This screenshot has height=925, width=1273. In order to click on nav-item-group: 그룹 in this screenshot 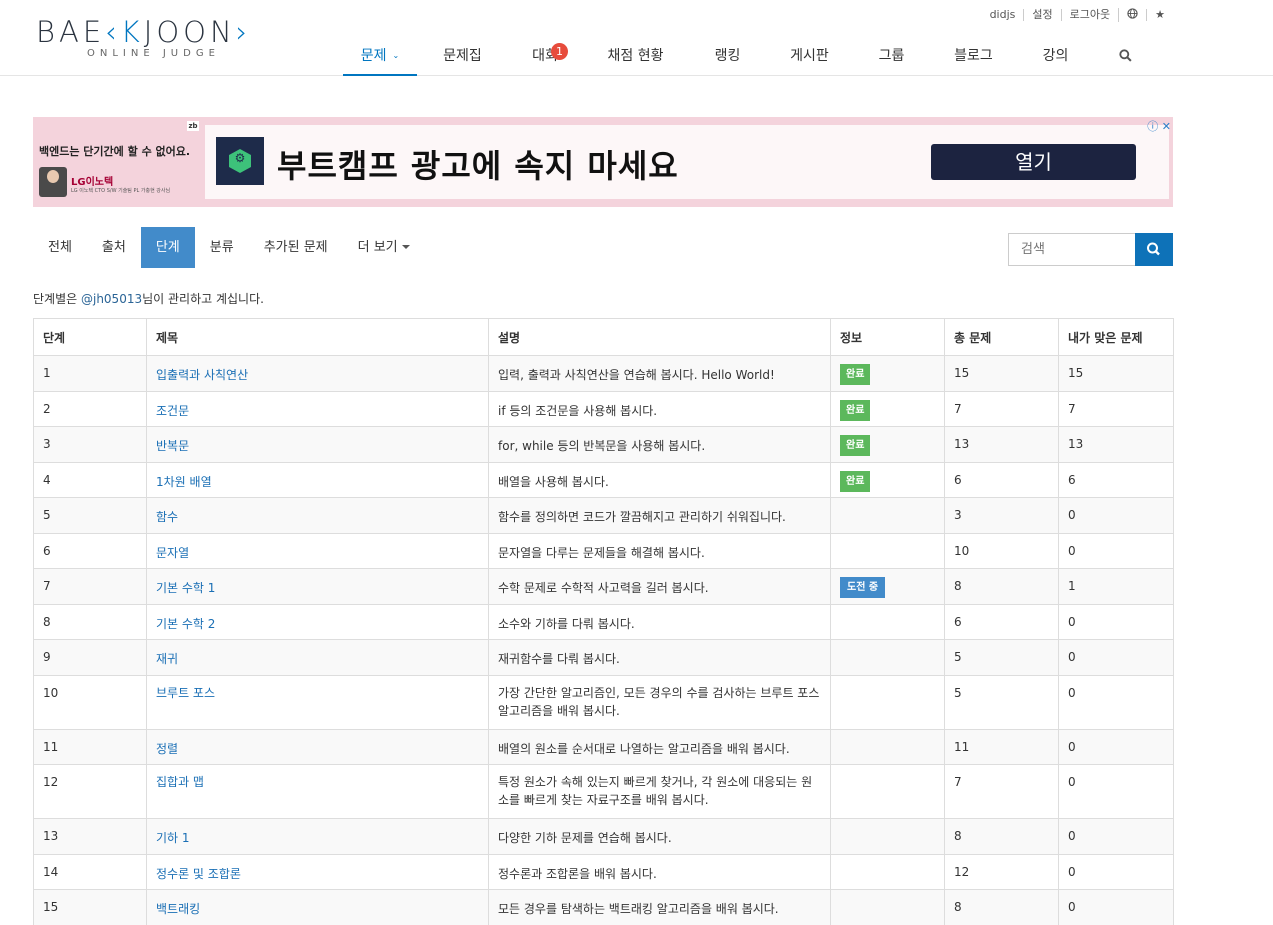, I will do `click(891, 57)`.